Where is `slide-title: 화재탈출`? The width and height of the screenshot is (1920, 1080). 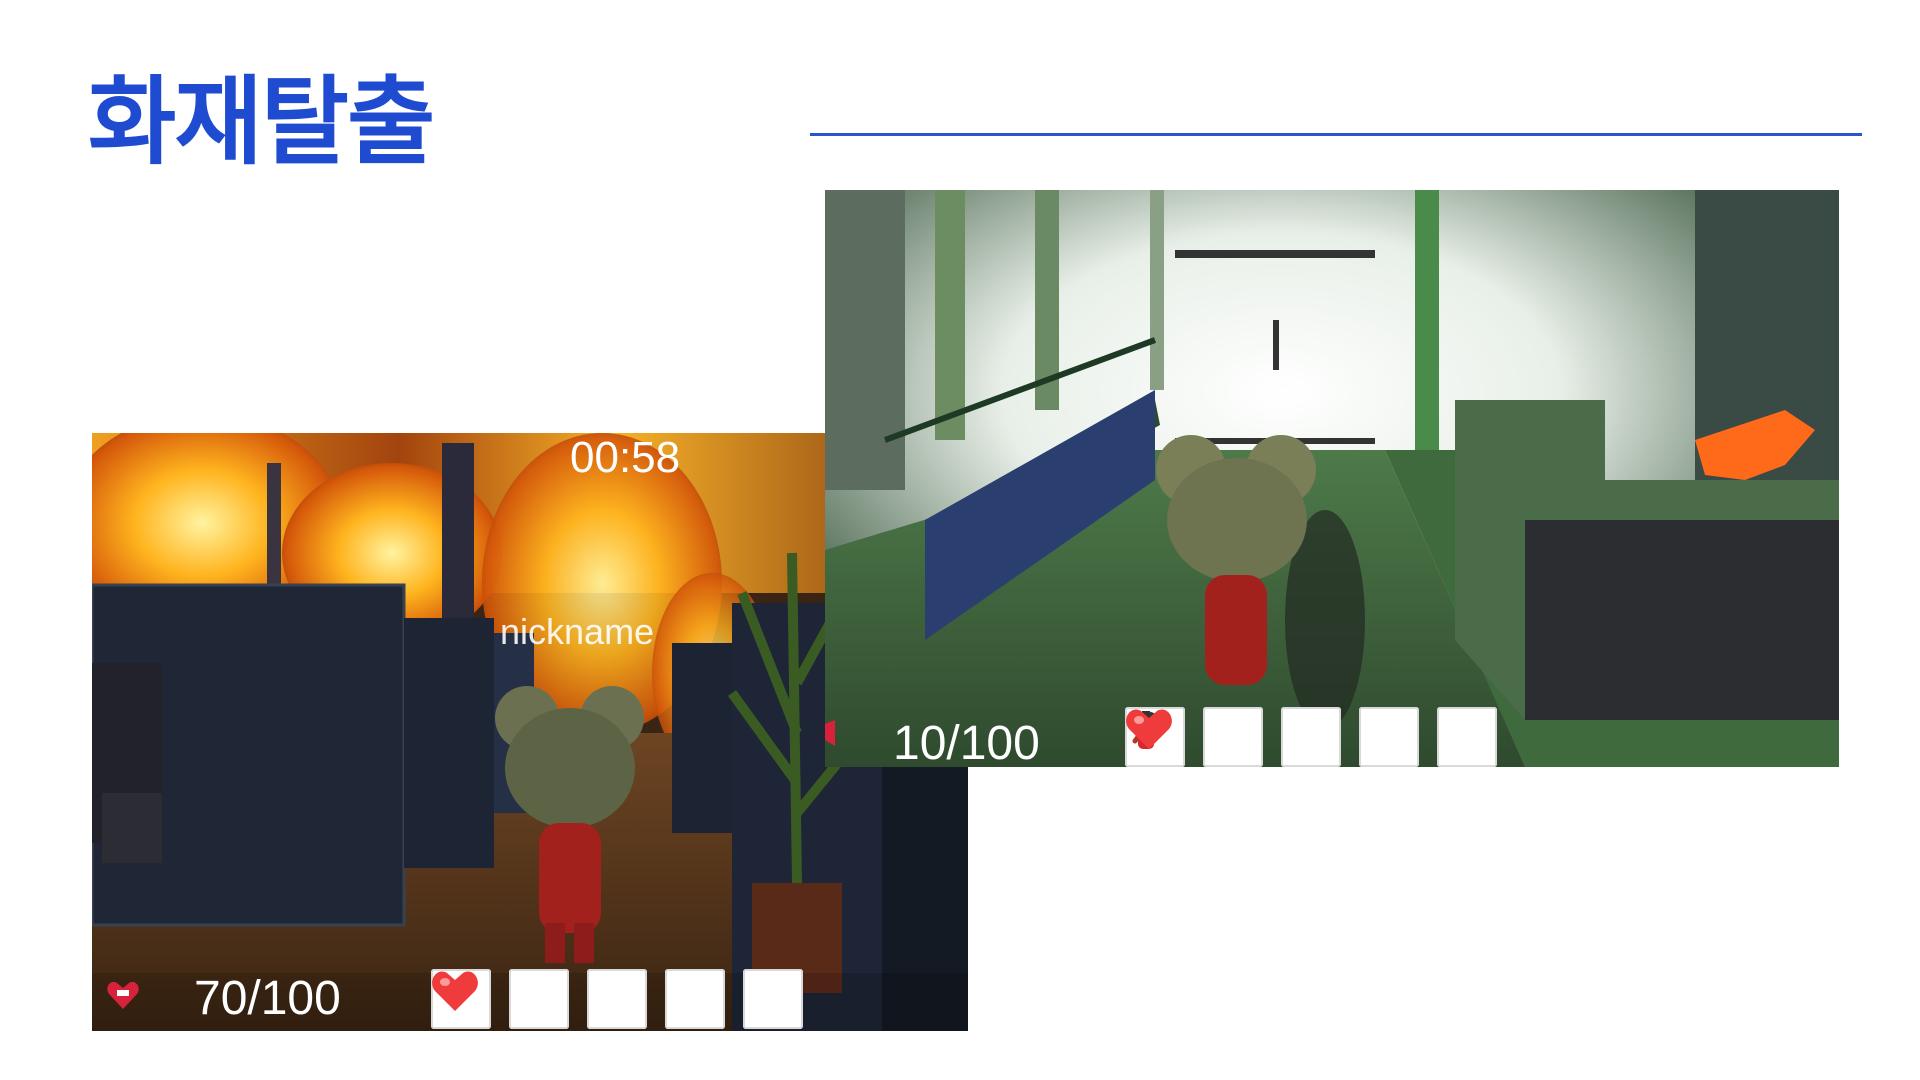
slide-title: 화재탈출 is located at coordinates (261, 122).